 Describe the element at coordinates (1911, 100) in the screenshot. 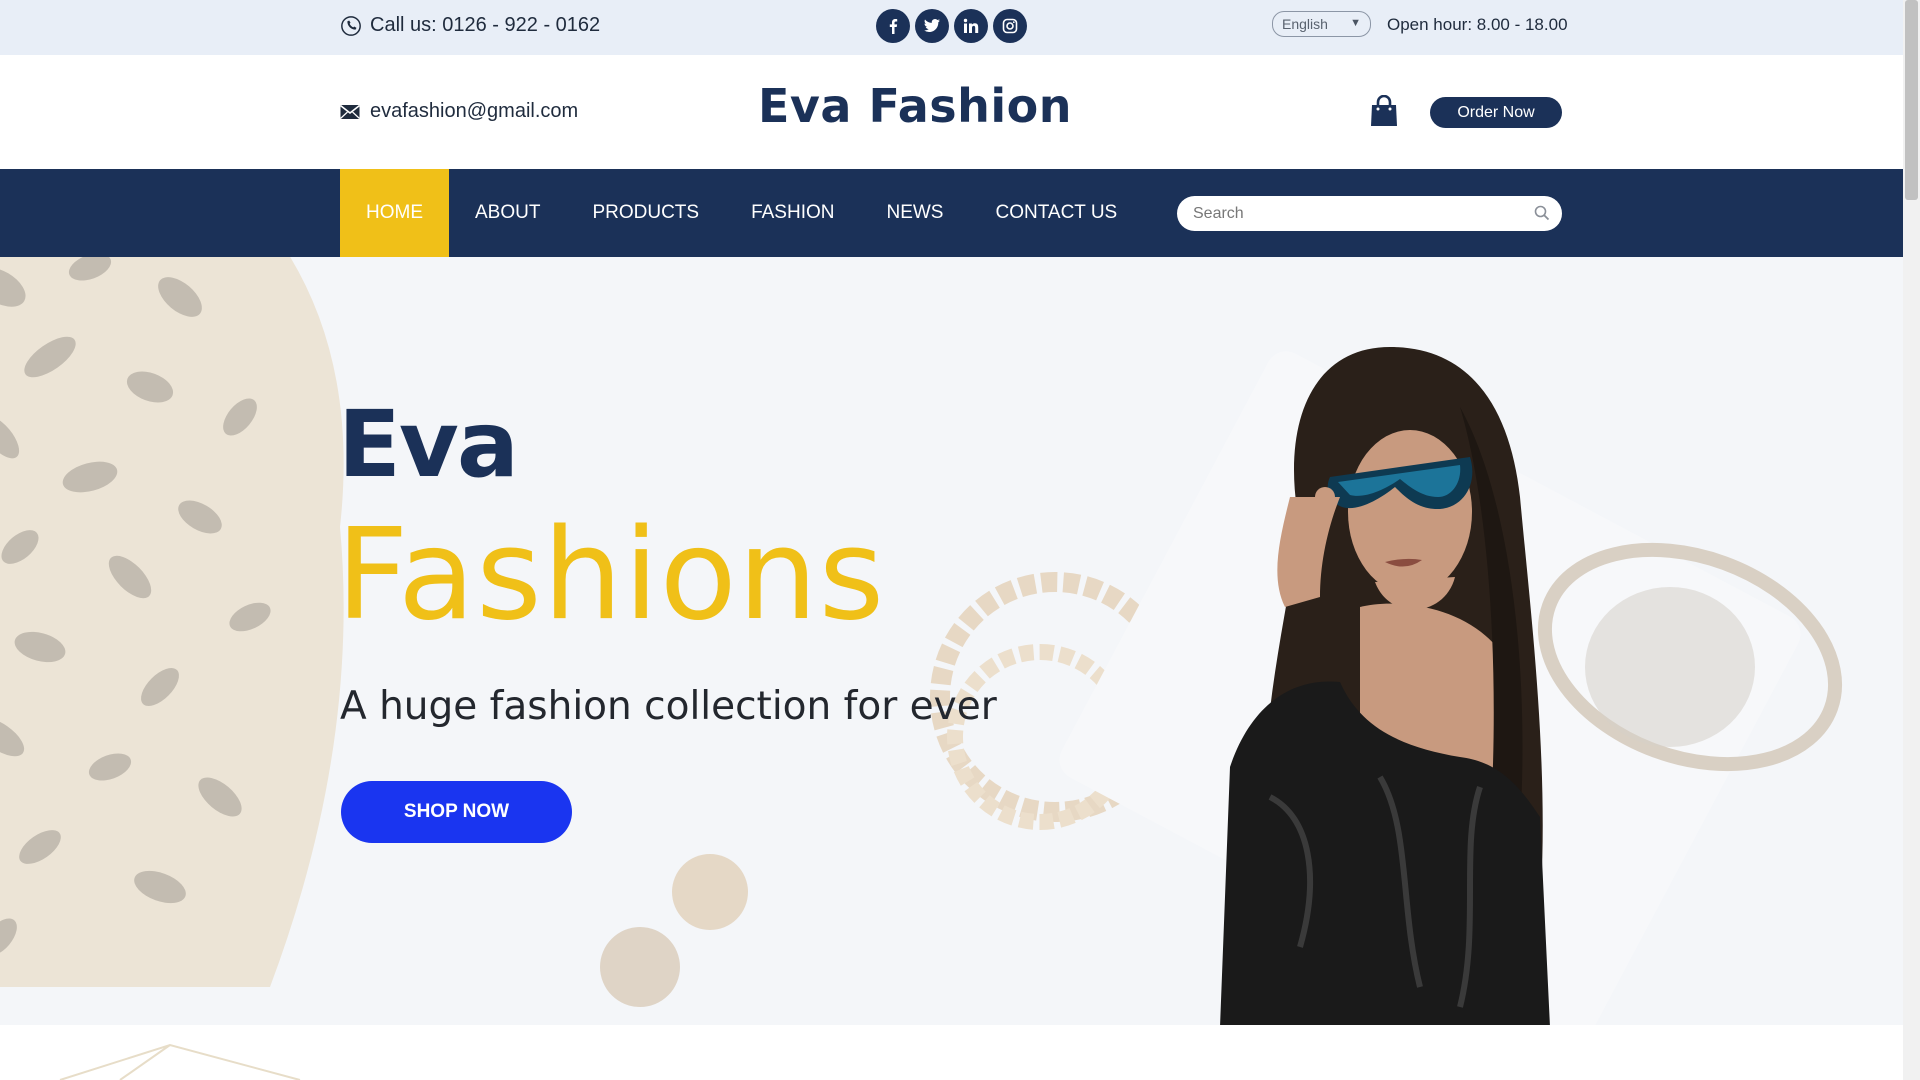

I see `scrollbar-thumb` at that location.